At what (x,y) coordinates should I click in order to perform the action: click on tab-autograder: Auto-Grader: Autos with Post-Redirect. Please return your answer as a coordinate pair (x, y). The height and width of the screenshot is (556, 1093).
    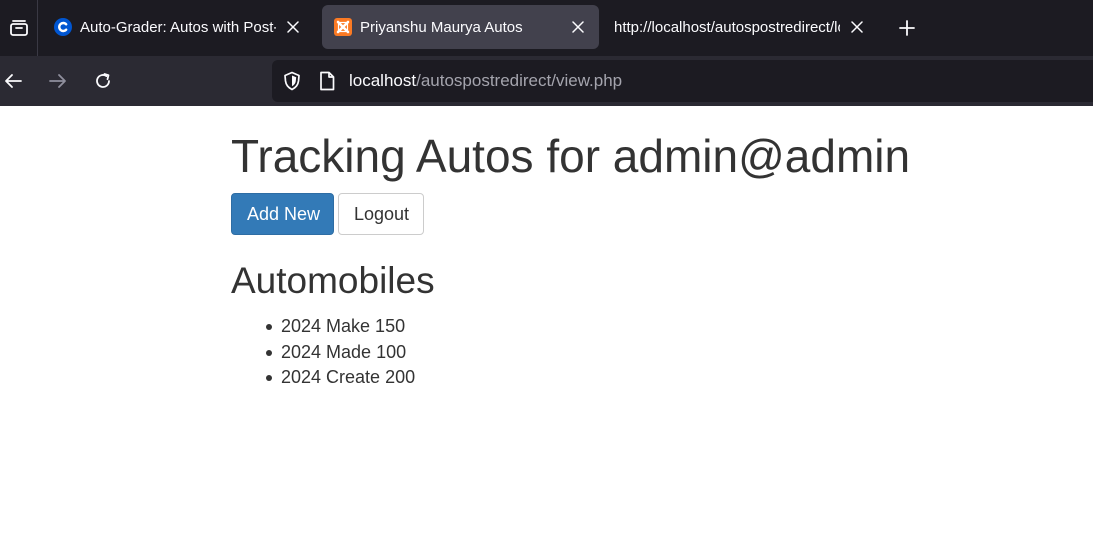
    Looking at the image, I should click on (178, 27).